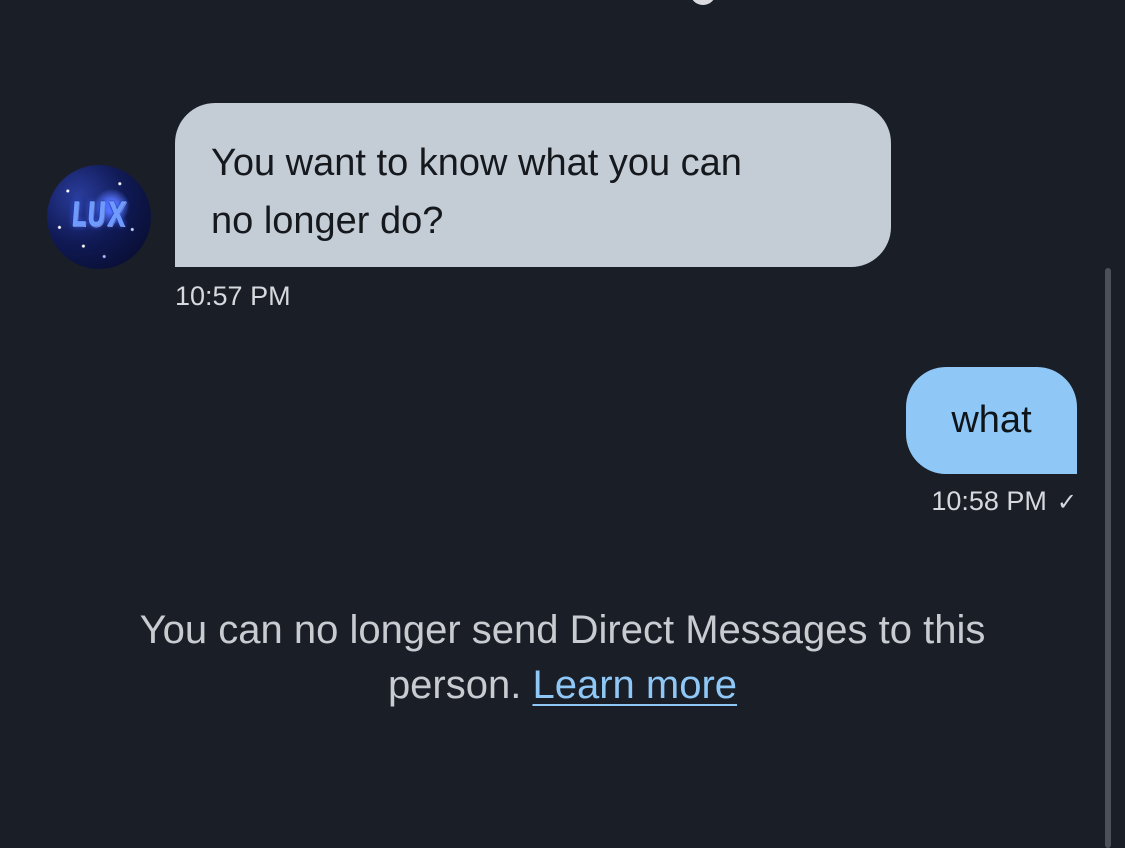  Describe the element at coordinates (327, 221) in the screenshot. I see `incoming-message-line: no longer do?` at that location.